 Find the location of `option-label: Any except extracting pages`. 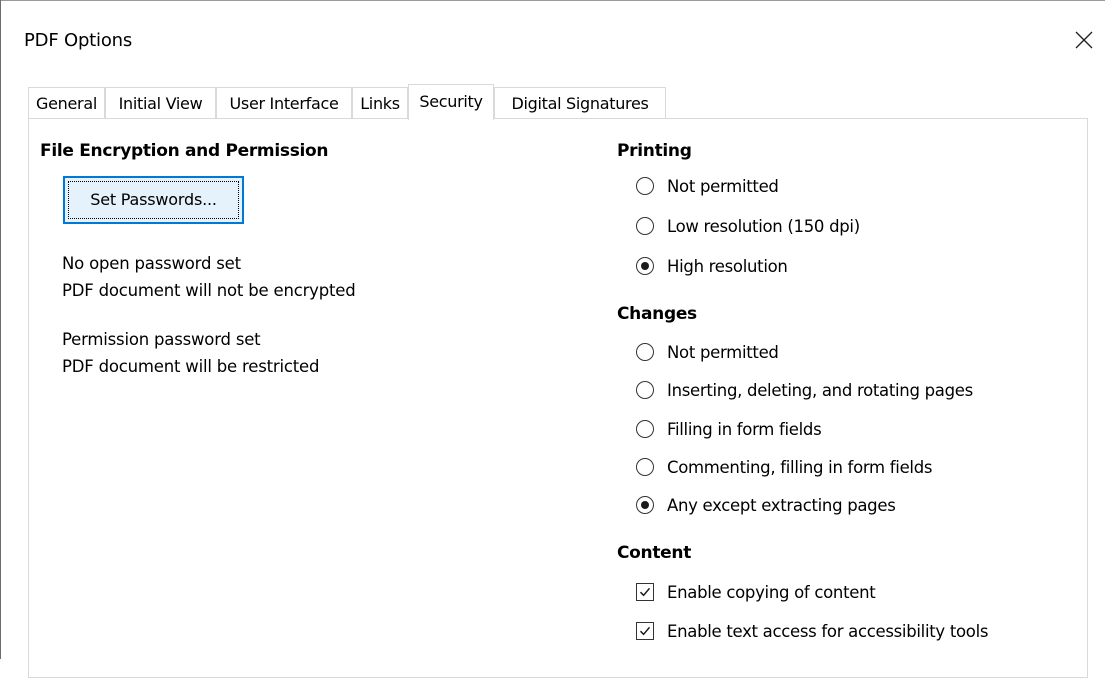

option-label: Any except extracting pages is located at coordinates (781, 505).